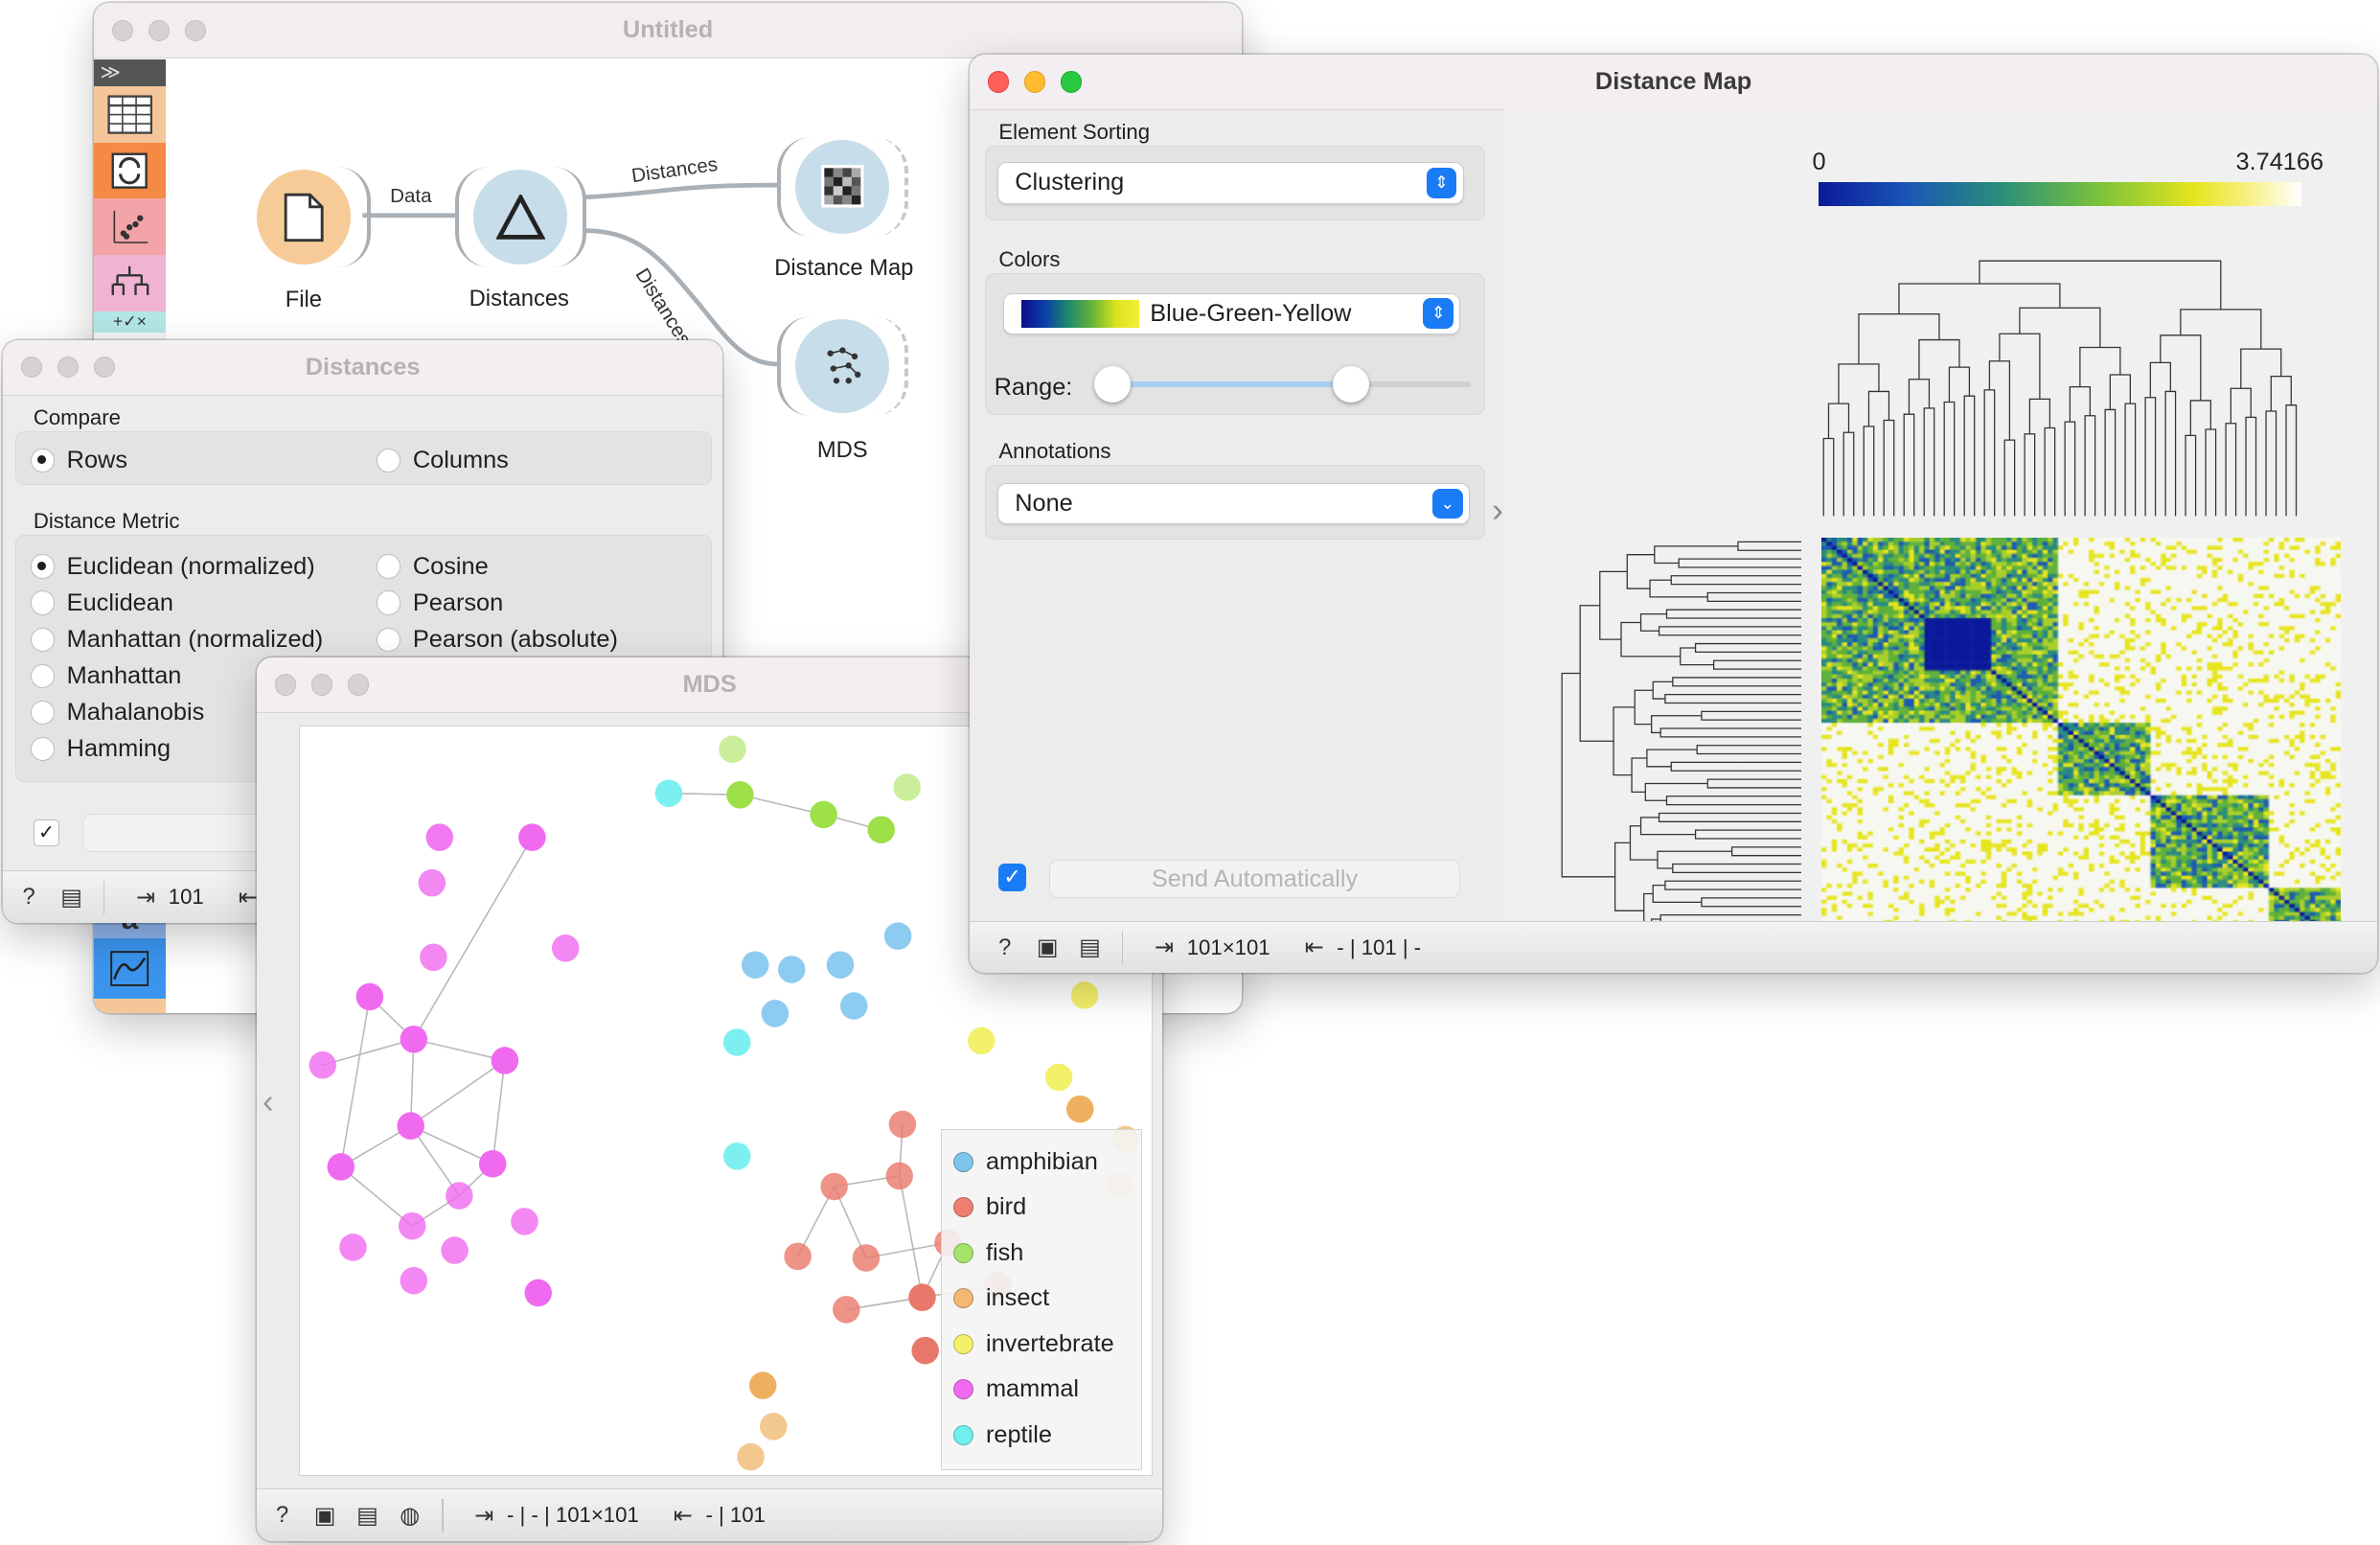 This screenshot has width=2380, height=1545. I want to click on window-title: Distances, so click(363, 366).